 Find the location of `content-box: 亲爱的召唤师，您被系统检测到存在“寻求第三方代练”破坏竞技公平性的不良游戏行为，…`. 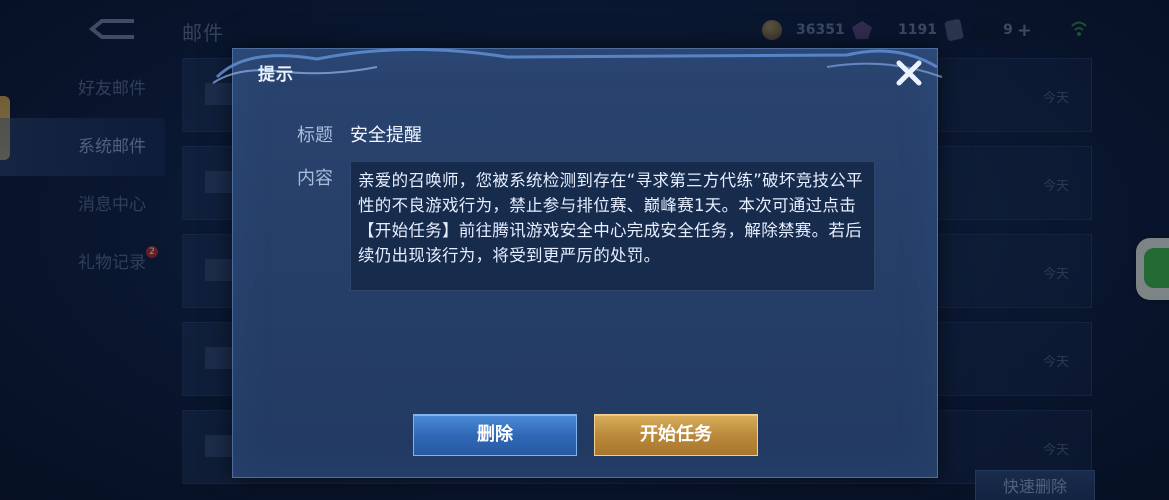

content-box: 亲爱的召唤师，您被系统检测到存在“寻求第三方代练”破坏竞技公平性的不良游戏行为，… is located at coordinates (612, 226).